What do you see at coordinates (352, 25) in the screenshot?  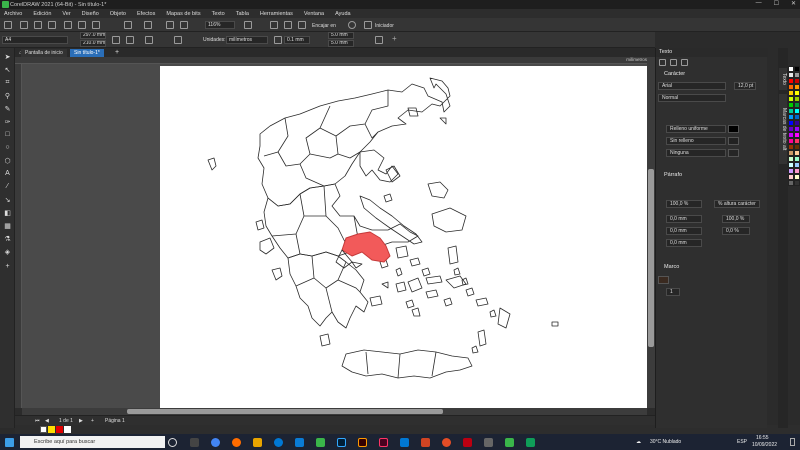 I see `options-gear-icon` at bounding box center [352, 25].